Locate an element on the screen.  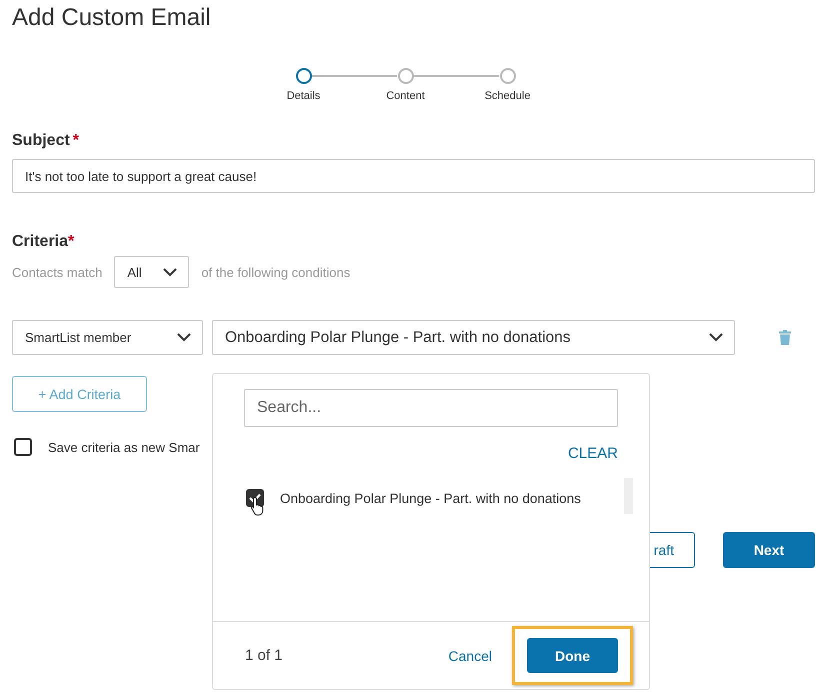
step-label: Schedule is located at coordinates (507, 96).